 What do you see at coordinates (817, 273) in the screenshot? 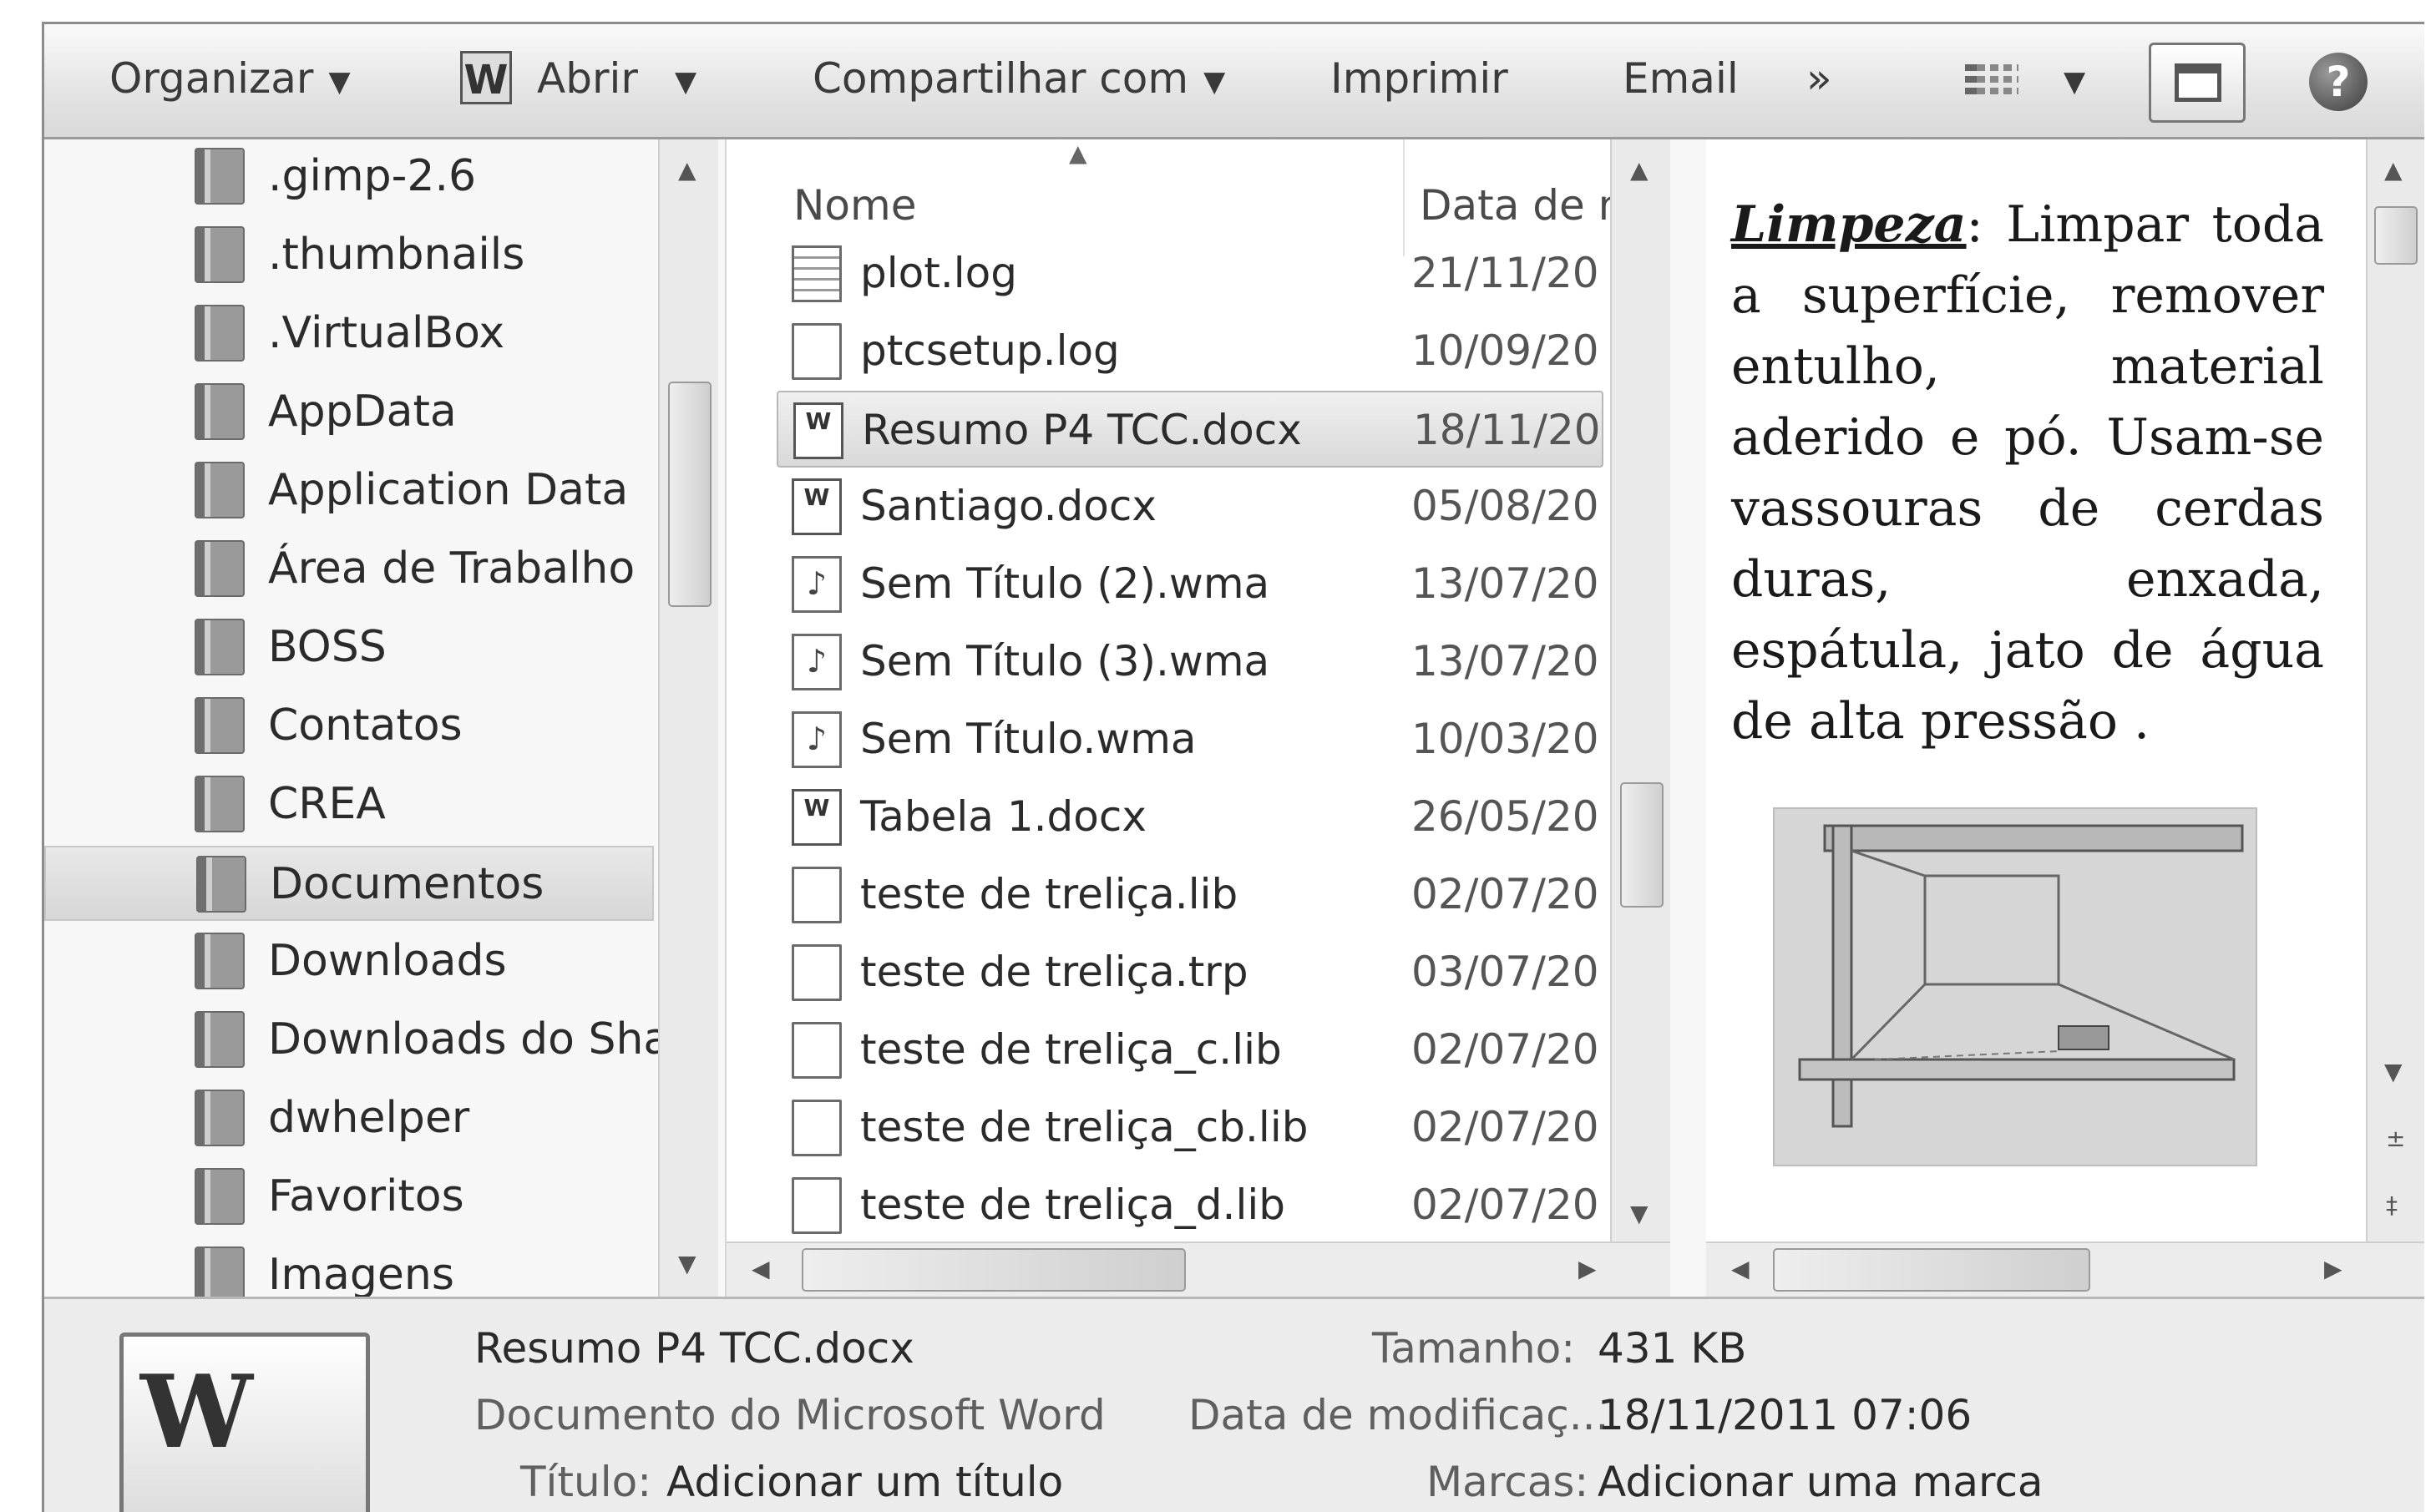
I see `text-file-icon` at bounding box center [817, 273].